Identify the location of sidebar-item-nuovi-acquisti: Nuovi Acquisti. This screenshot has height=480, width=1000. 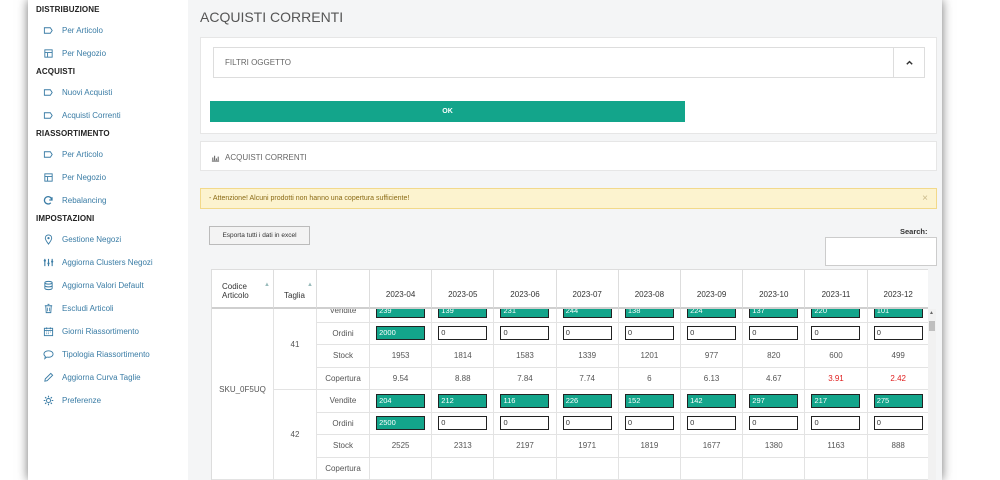
(77, 92).